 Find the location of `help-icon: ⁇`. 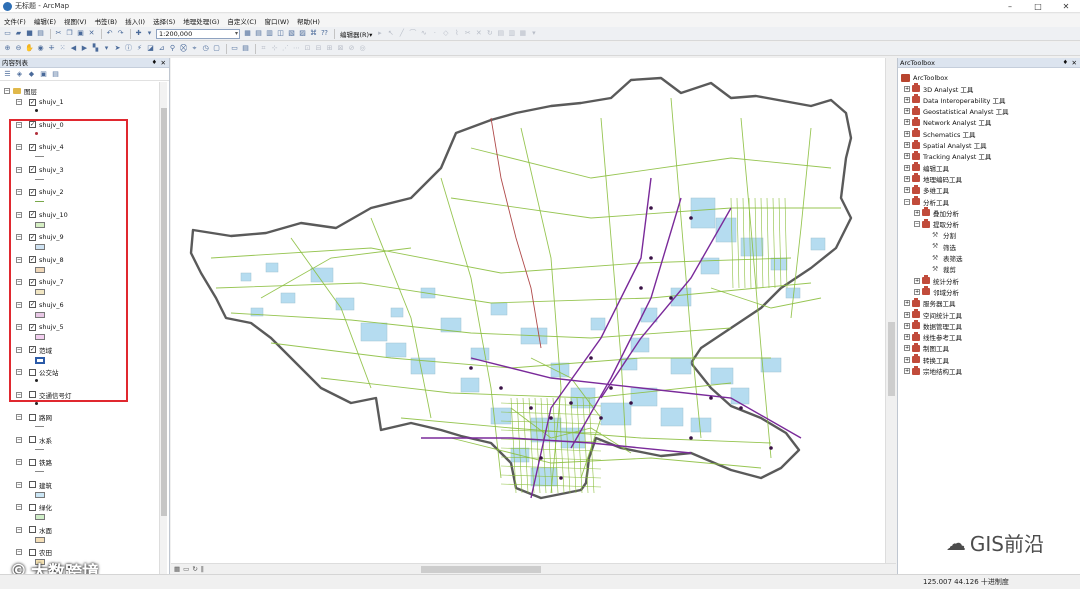

help-icon: ⁇ is located at coordinates (324, 33).